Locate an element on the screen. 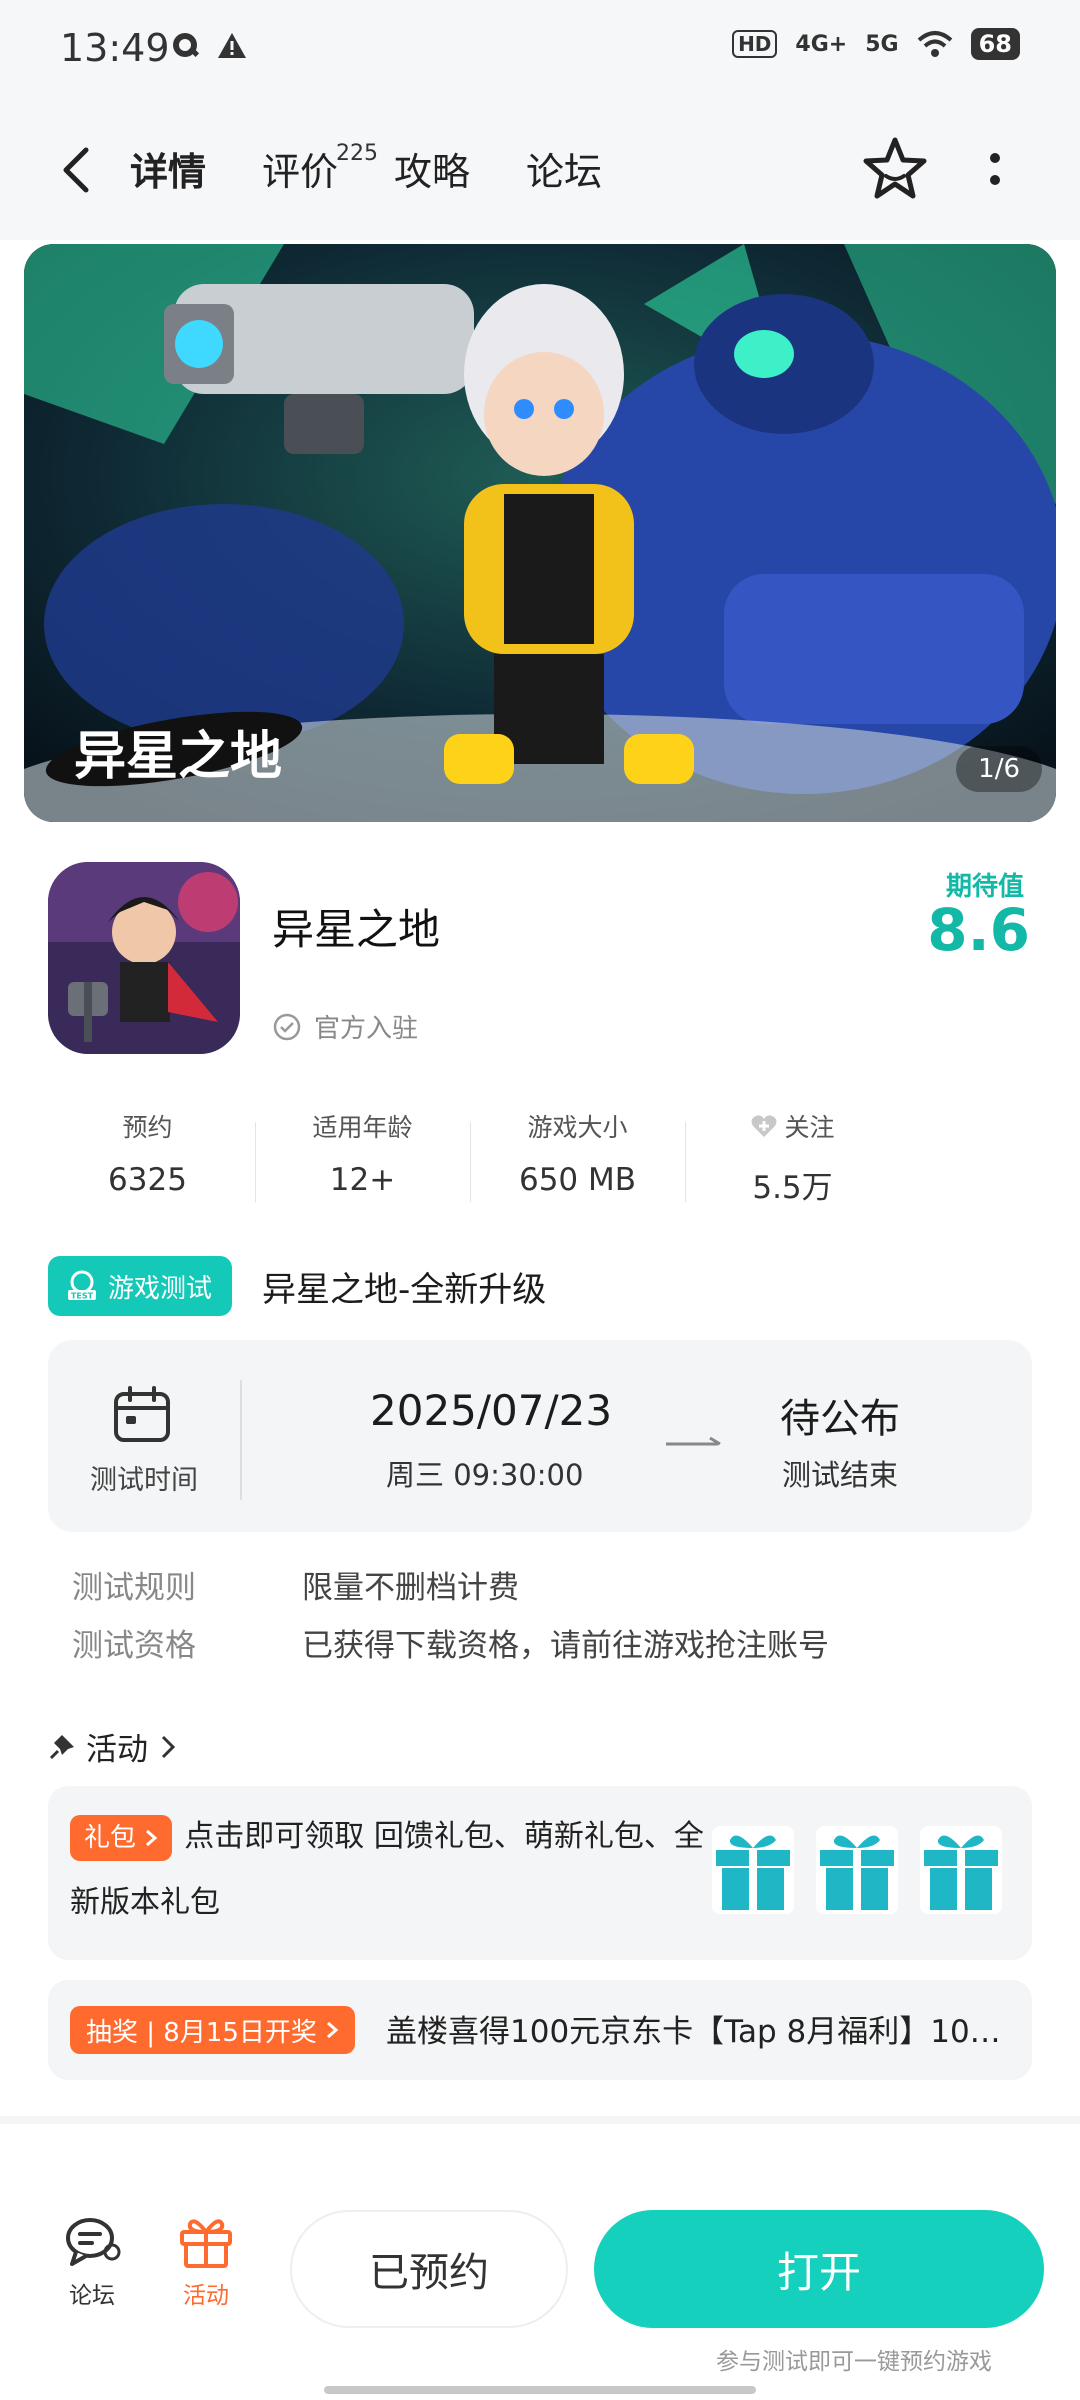 The image size is (1080, 2400). official-label: 官方入驻 is located at coordinates (366, 1029).